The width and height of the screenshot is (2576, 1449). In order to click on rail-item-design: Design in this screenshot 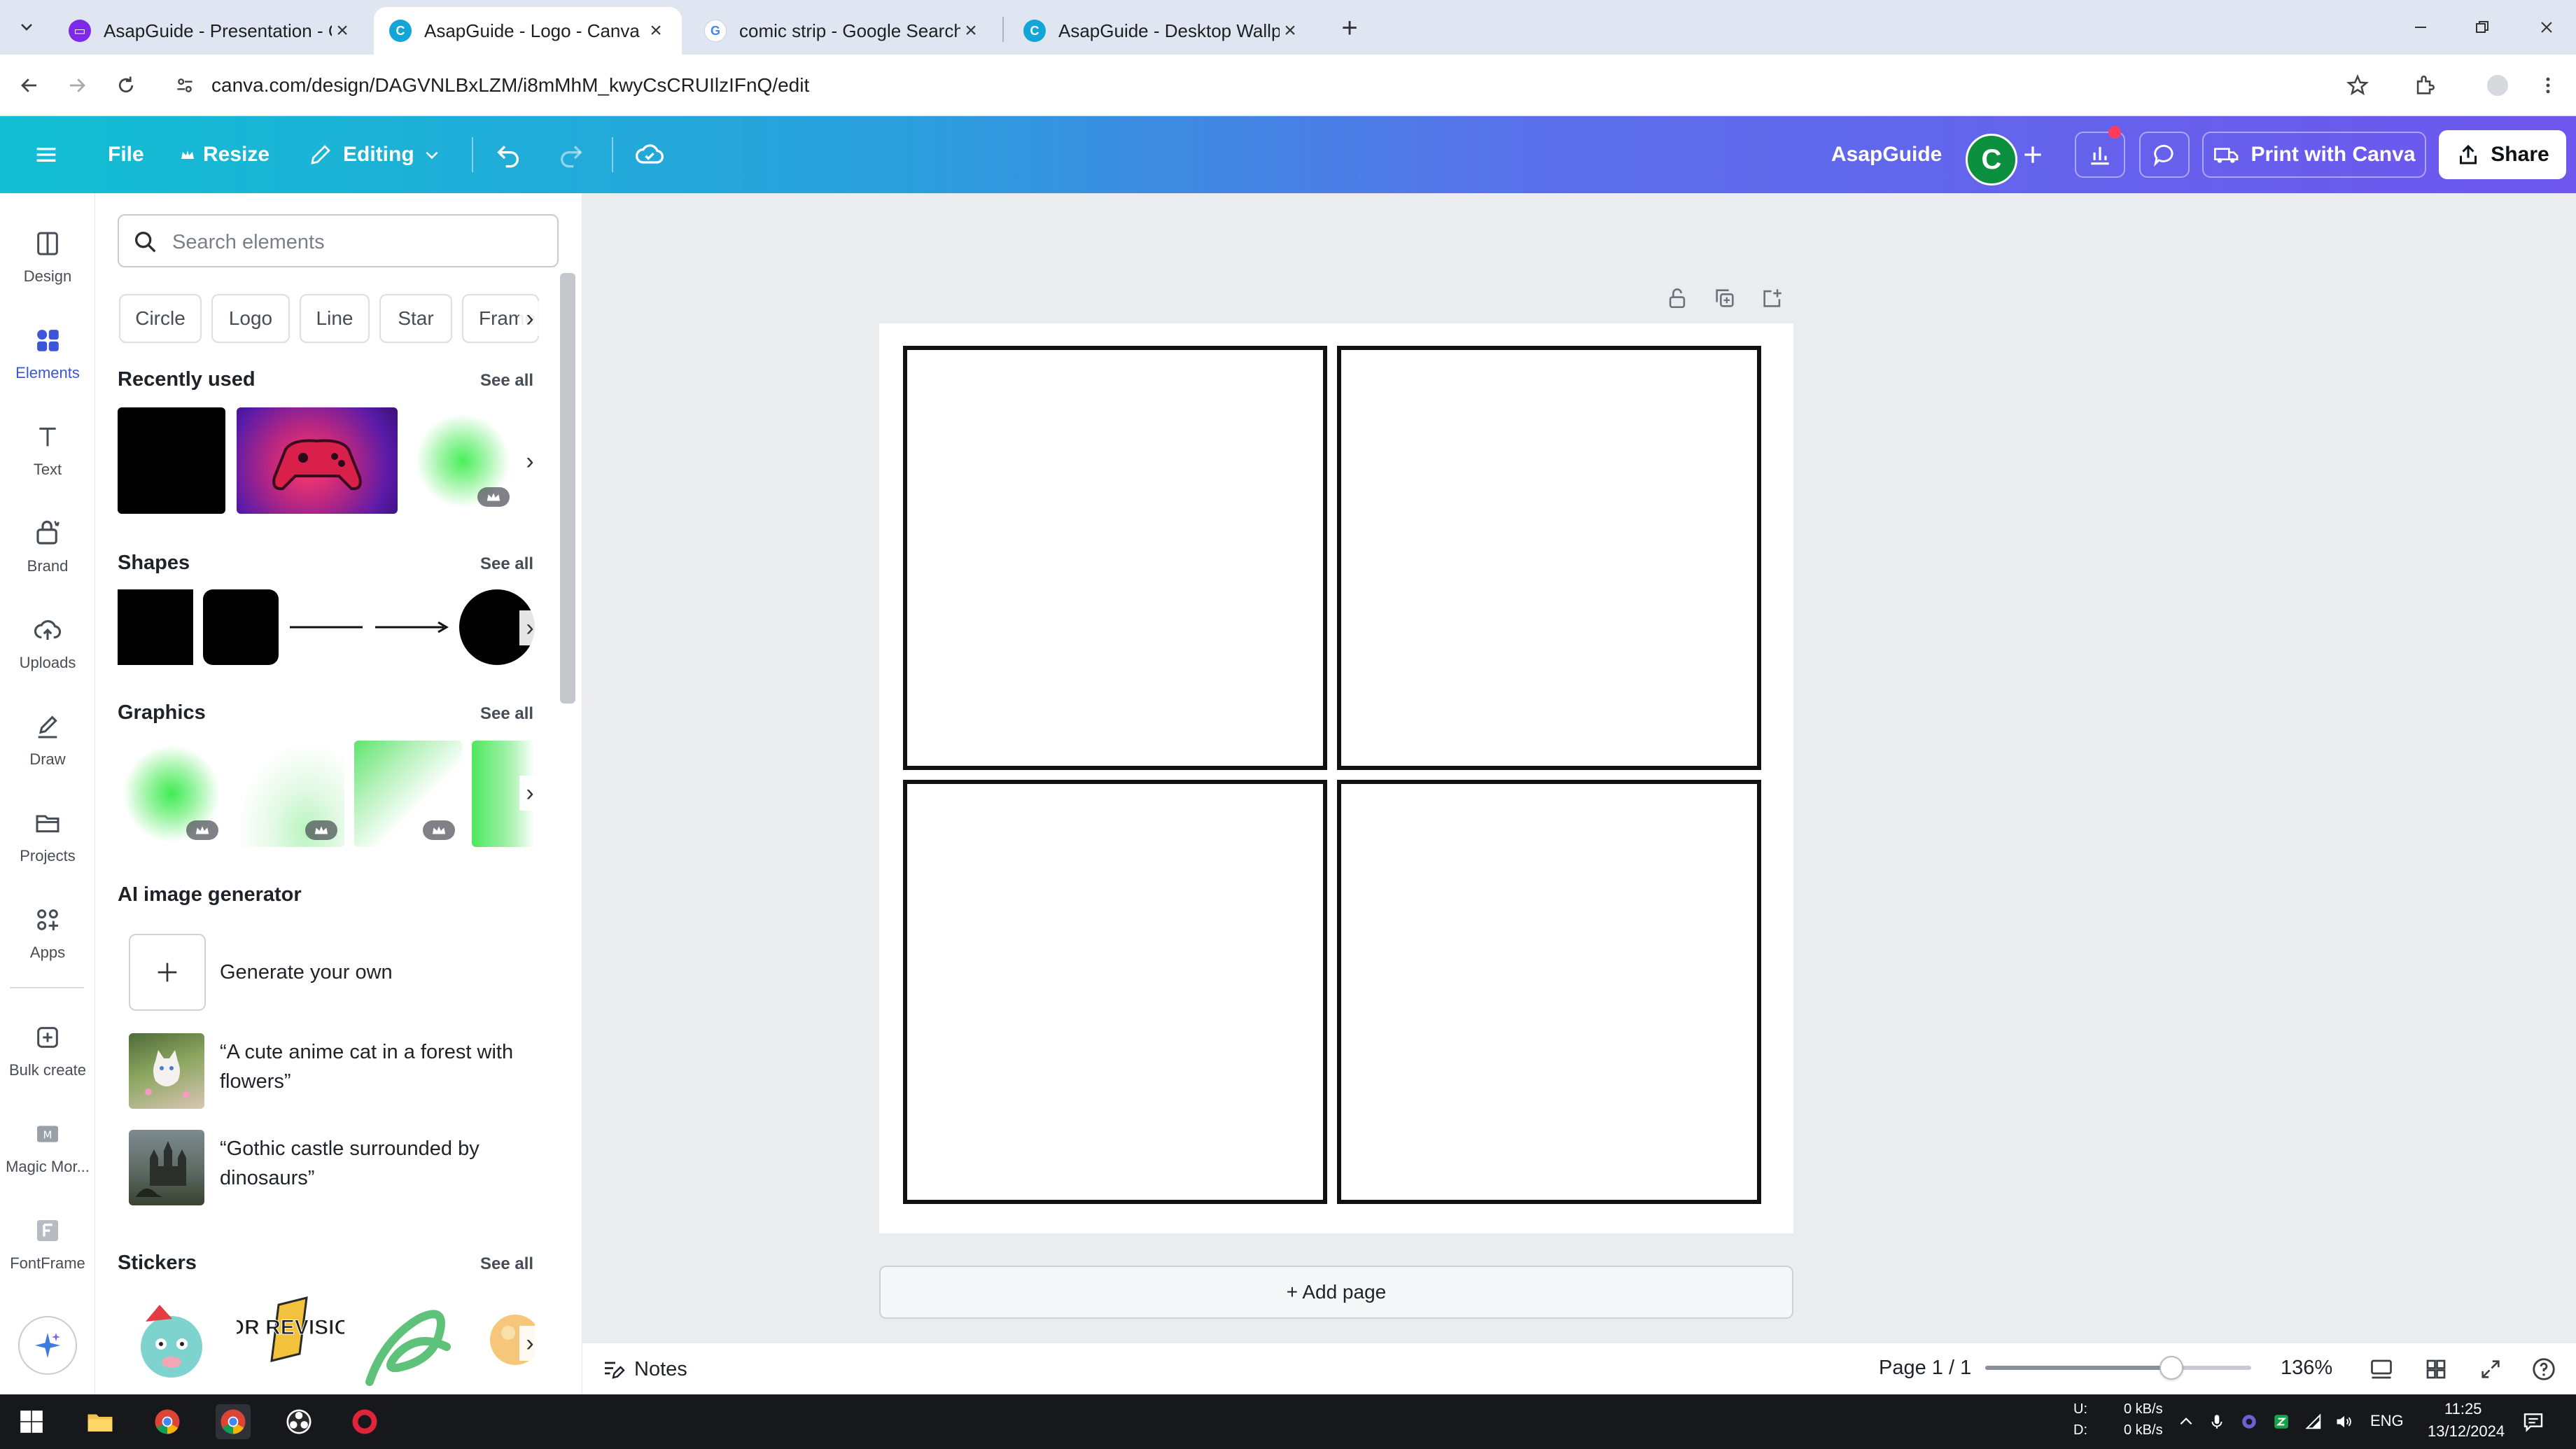, I will do `click(47, 256)`.